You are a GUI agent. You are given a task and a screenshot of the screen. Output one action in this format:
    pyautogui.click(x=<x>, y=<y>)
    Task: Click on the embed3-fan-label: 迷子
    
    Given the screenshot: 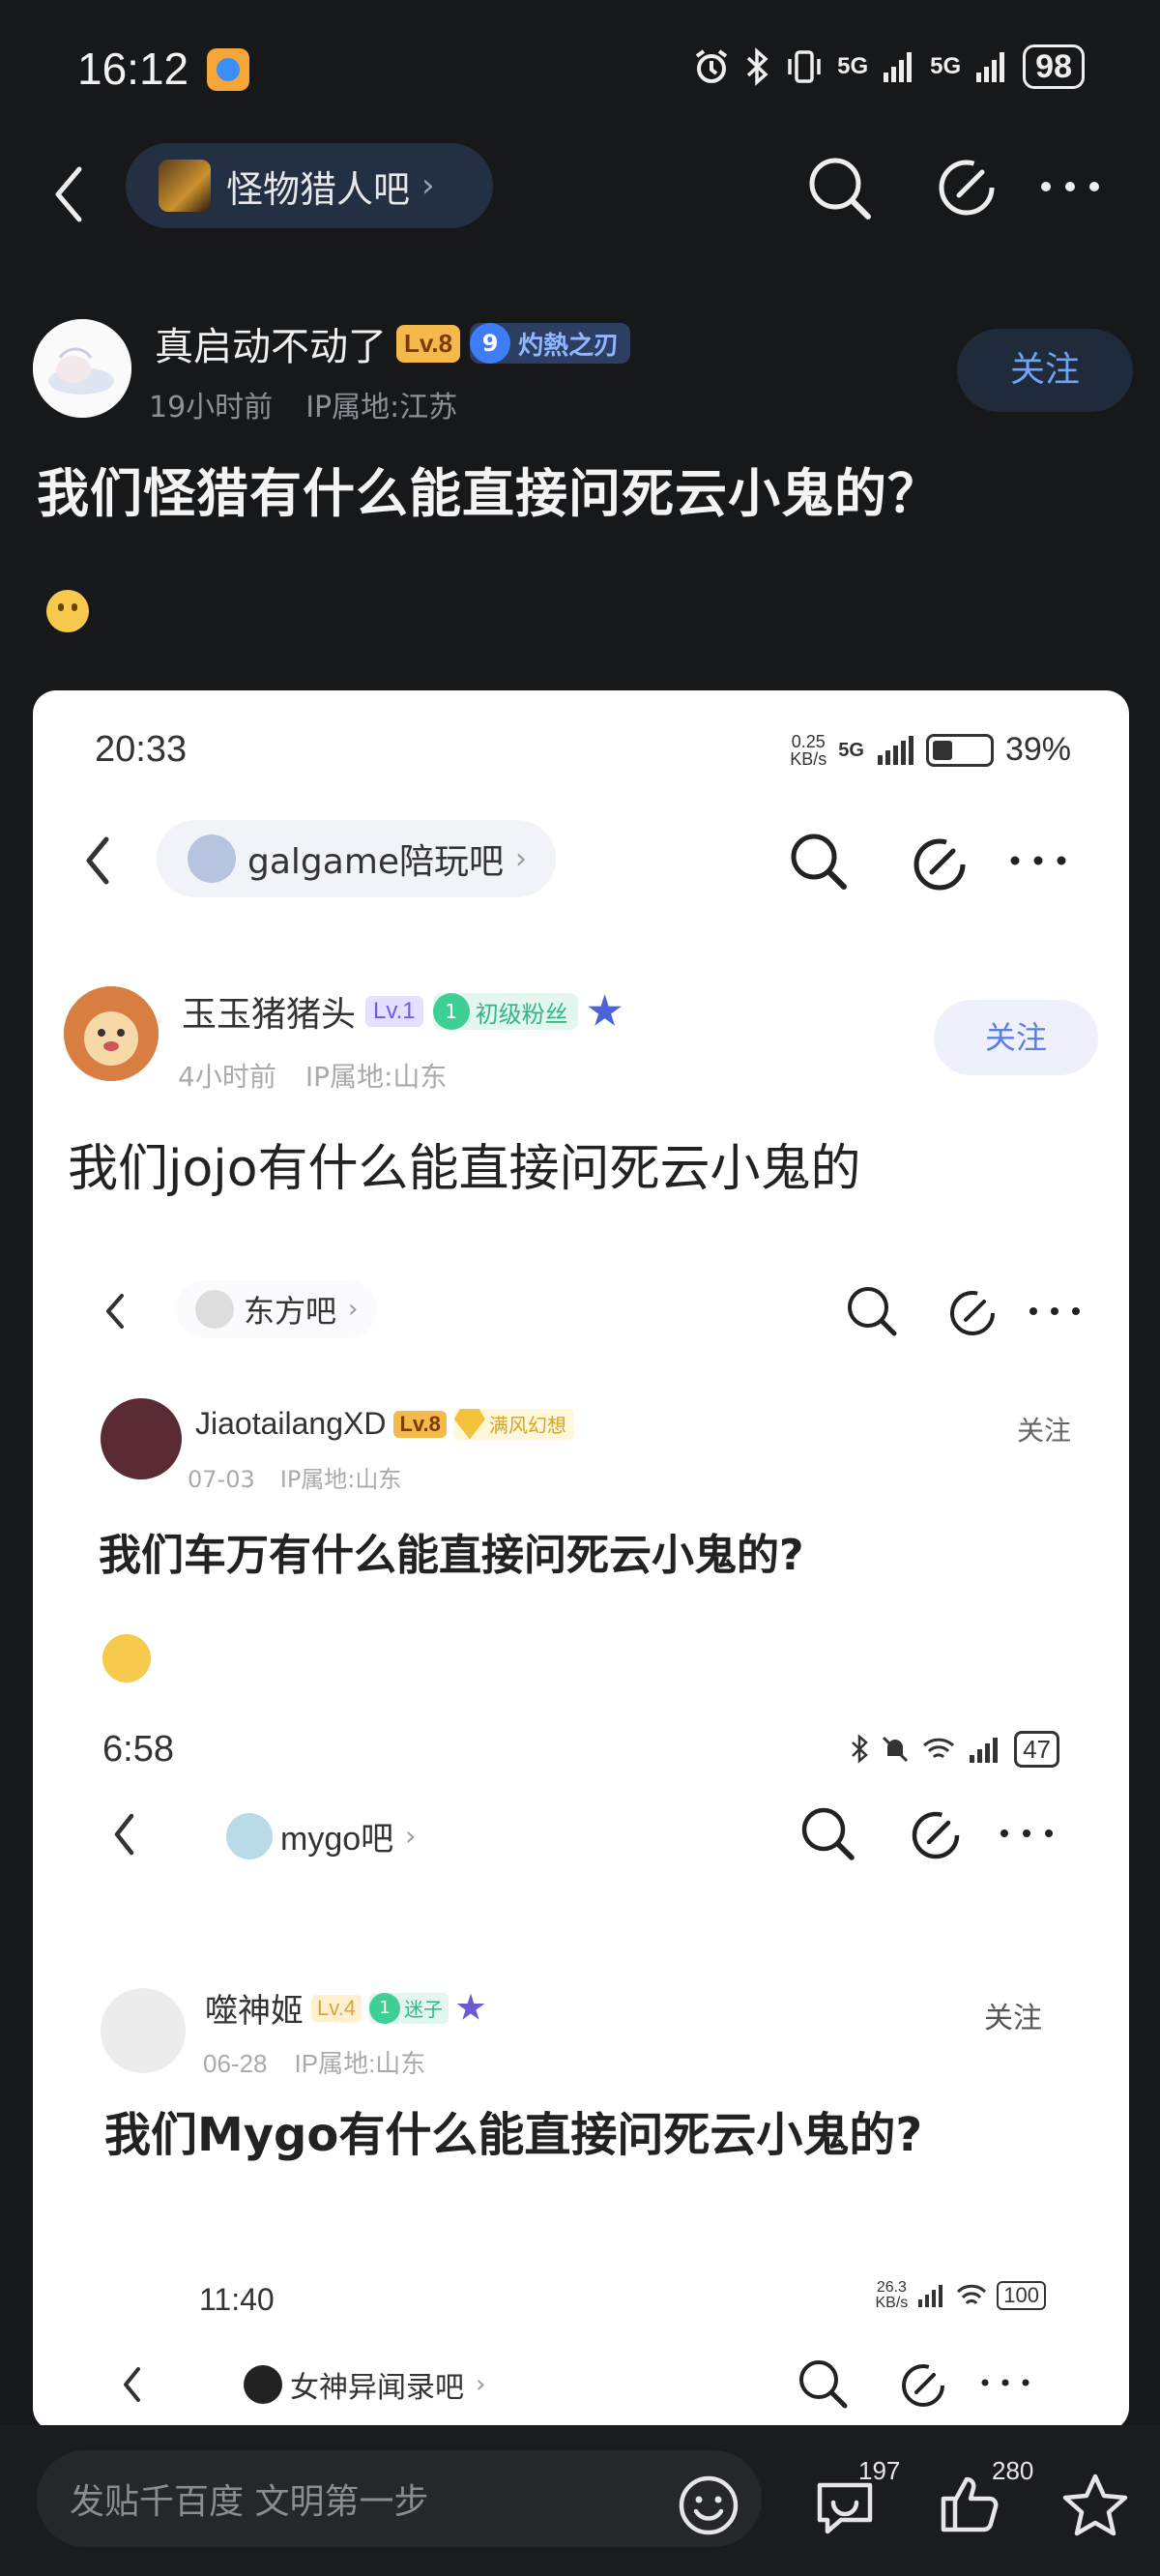 What is the action you would take?
    pyautogui.click(x=423, y=2009)
    